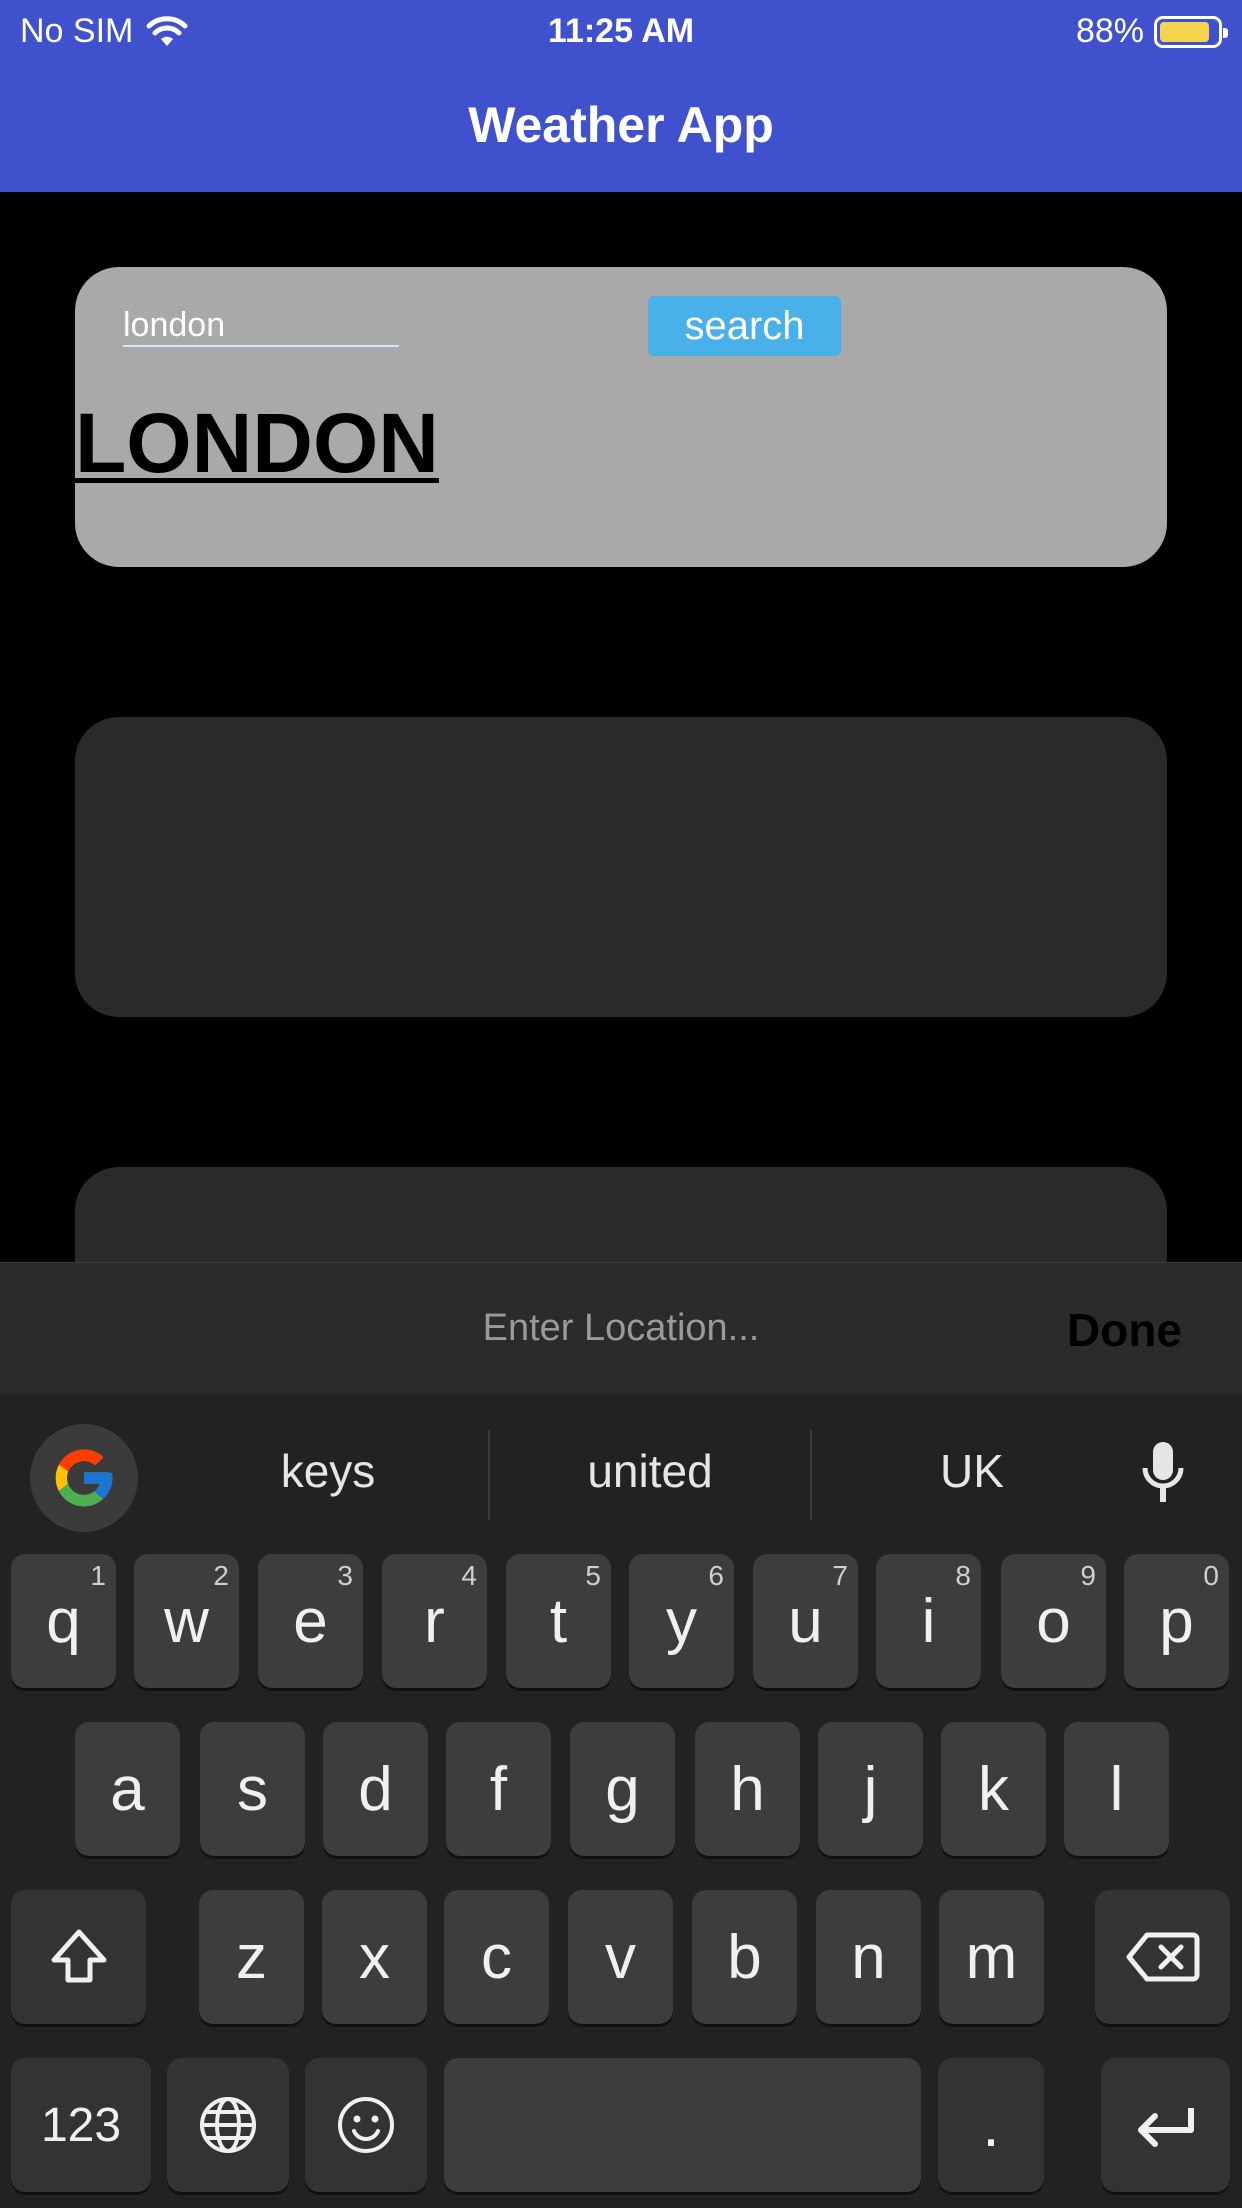 Image resolution: width=1242 pixels, height=2208 pixels. Describe the element at coordinates (991, 2125) in the screenshot. I see `period-key: .` at that location.